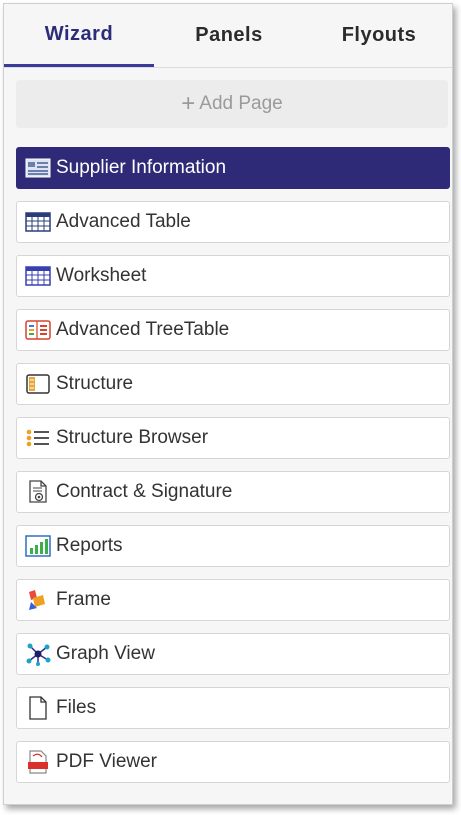 This screenshot has width=461, height=815. I want to click on add-page-button: + Add Page, so click(232, 104).